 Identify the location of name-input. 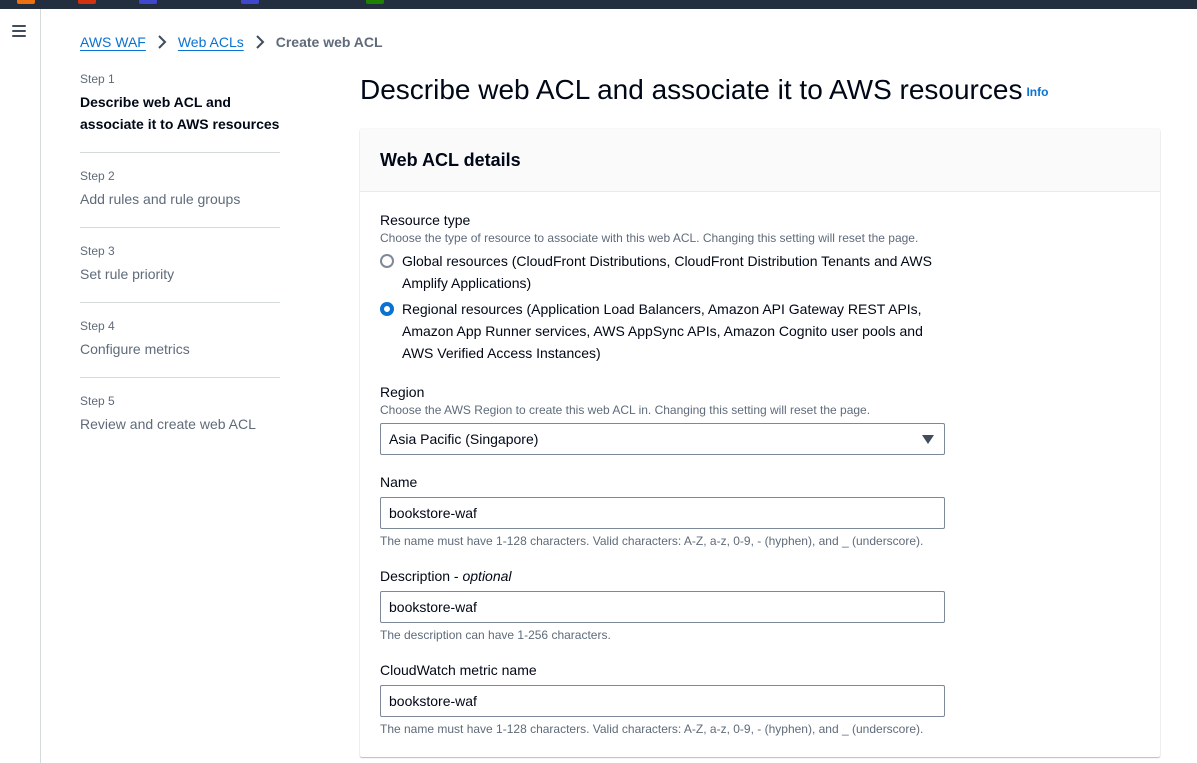
(662, 513).